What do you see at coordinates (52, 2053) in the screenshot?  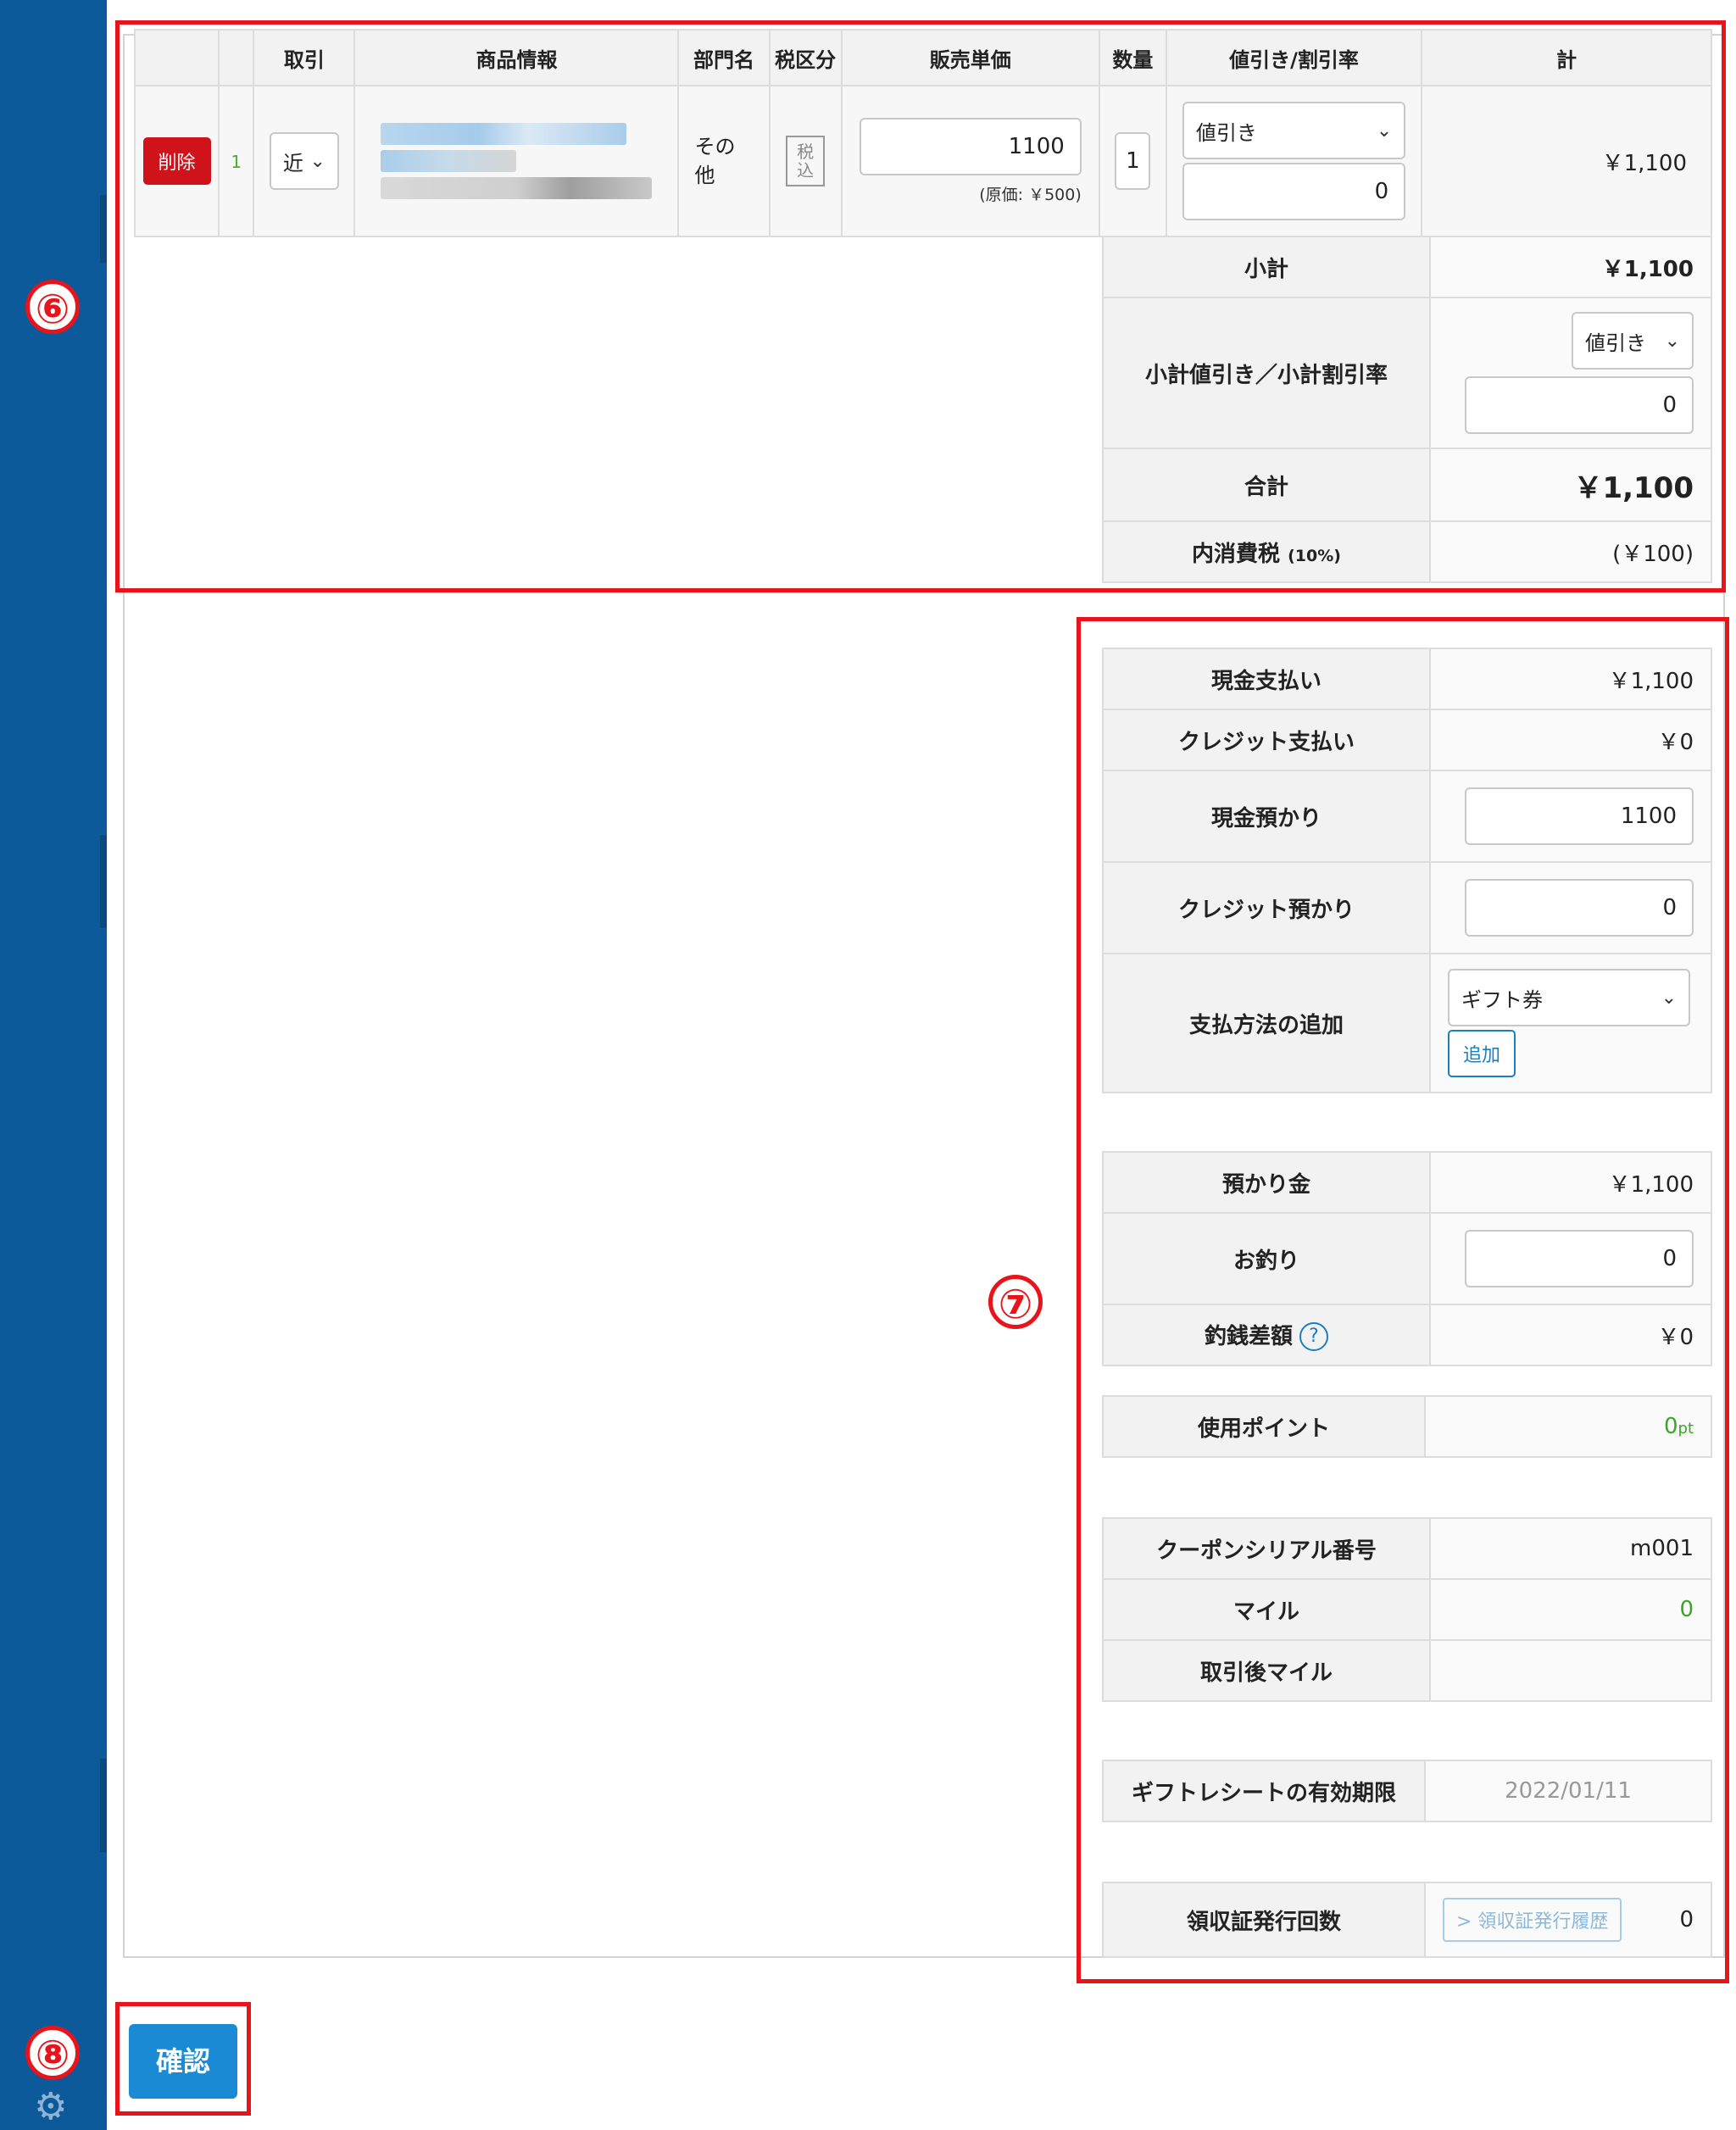 I see `annotation-8: ⑧` at bounding box center [52, 2053].